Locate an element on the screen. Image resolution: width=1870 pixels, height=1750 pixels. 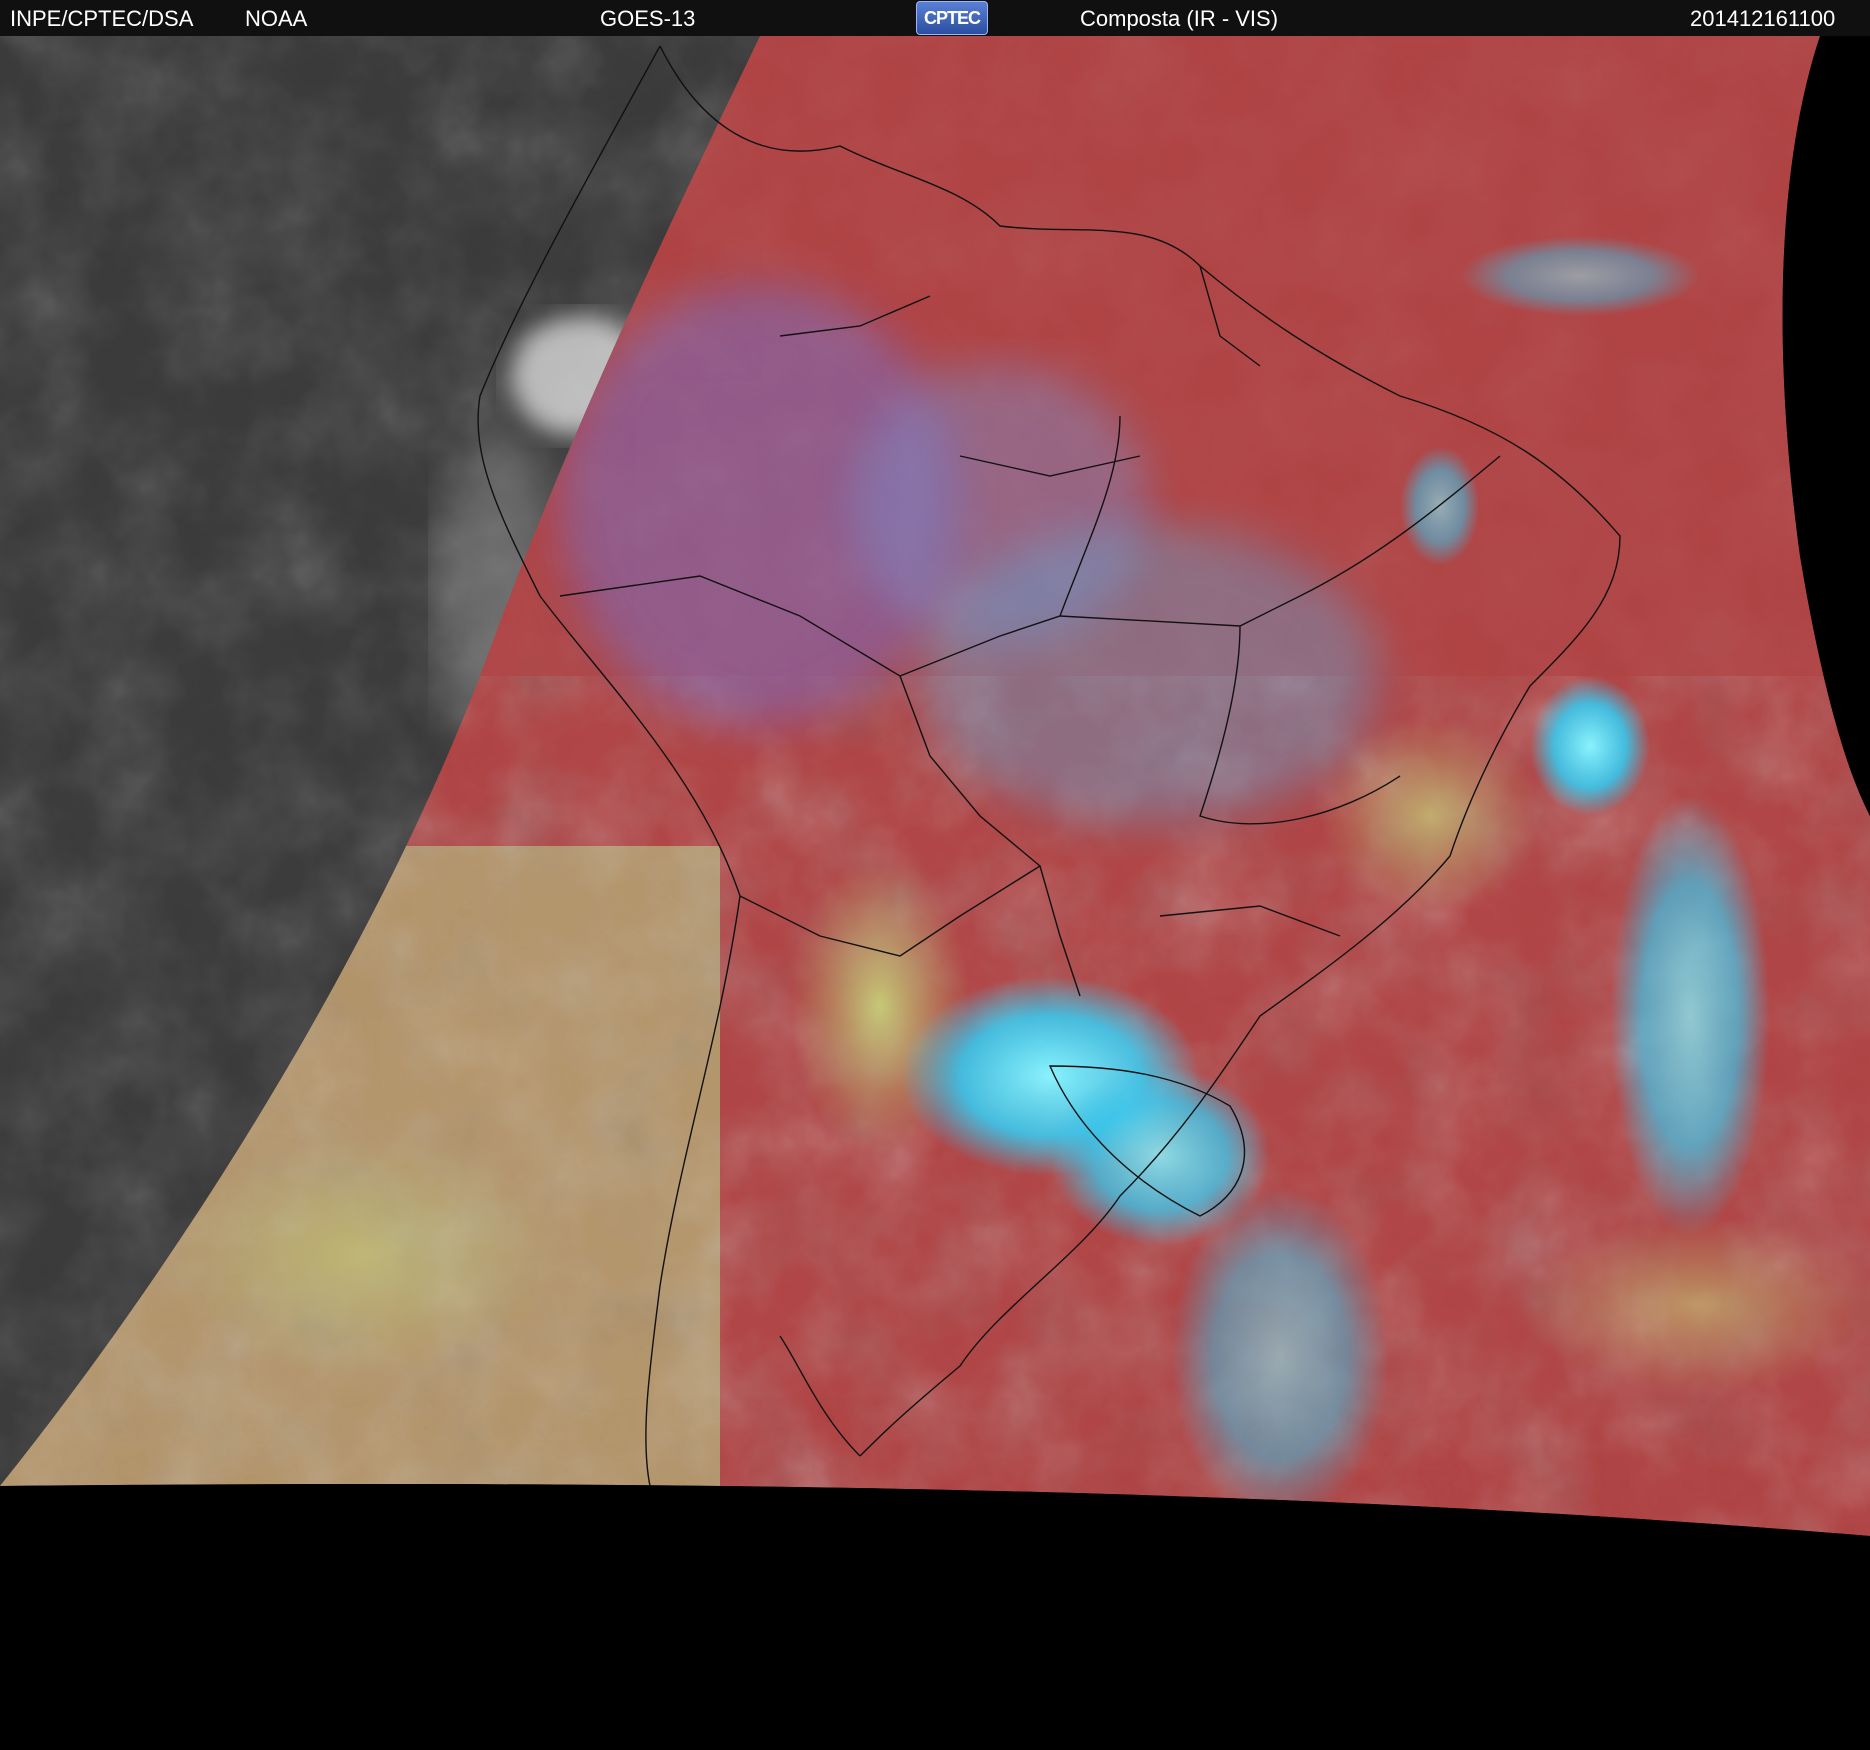
source-label: INPE/CPTEC/DSA is located at coordinates (102, 18).